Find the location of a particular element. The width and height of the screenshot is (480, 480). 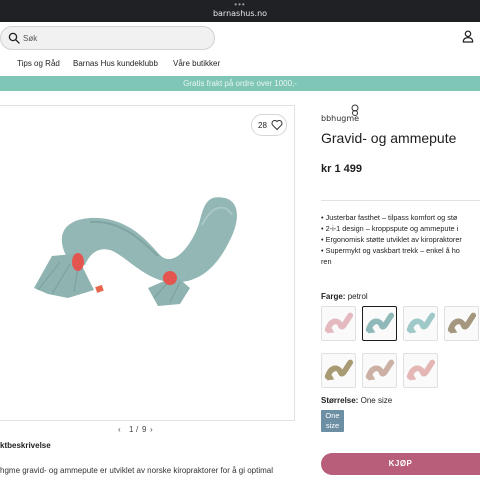

description-heading: ktbeskrivelse is located at coordinates (25, 445).